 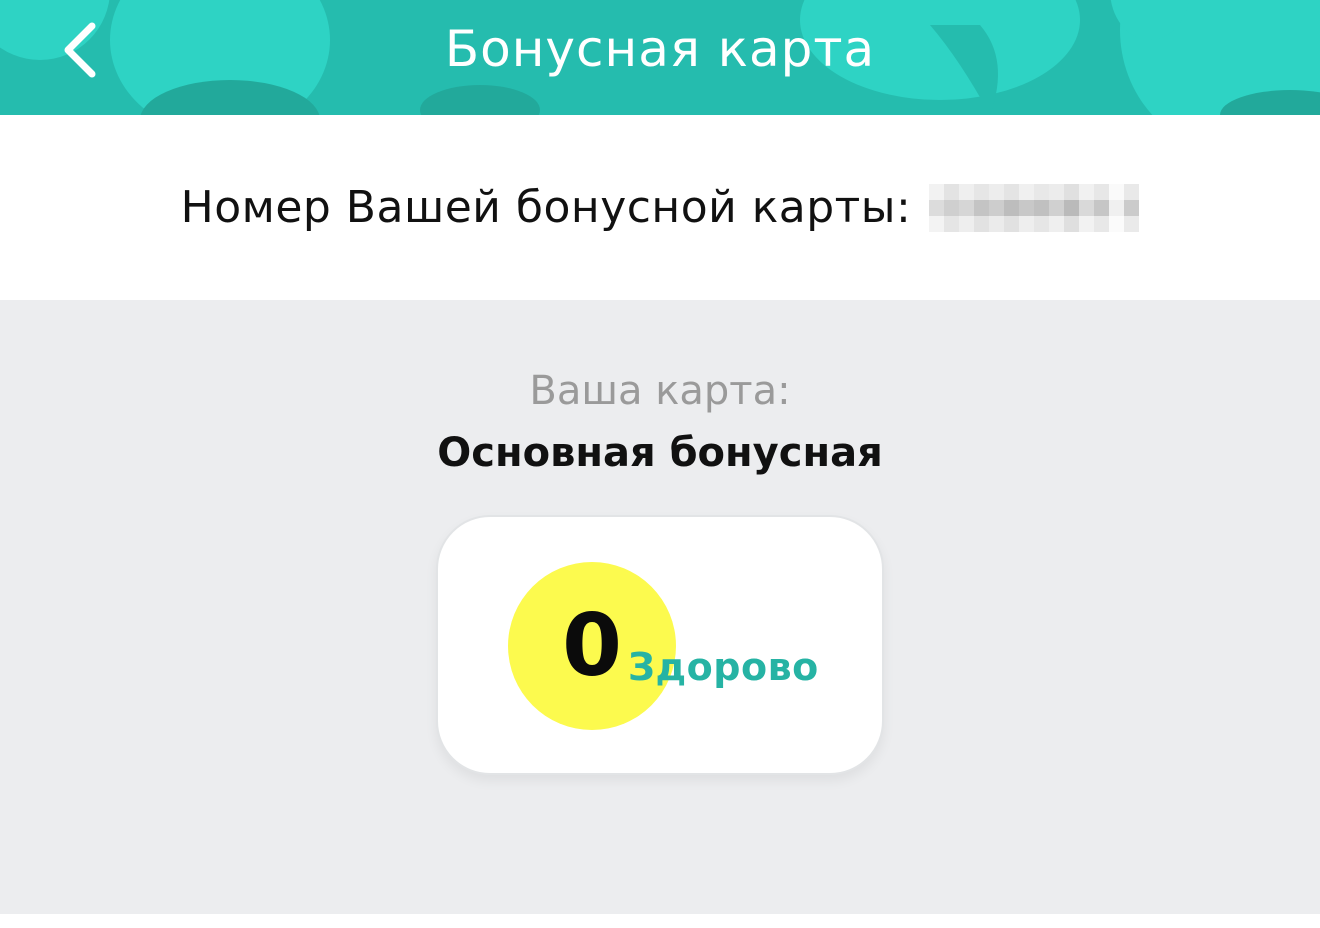 I want to click on card-number-row: Номер Вашей бонусной карты:, so click(x=660, y=207).